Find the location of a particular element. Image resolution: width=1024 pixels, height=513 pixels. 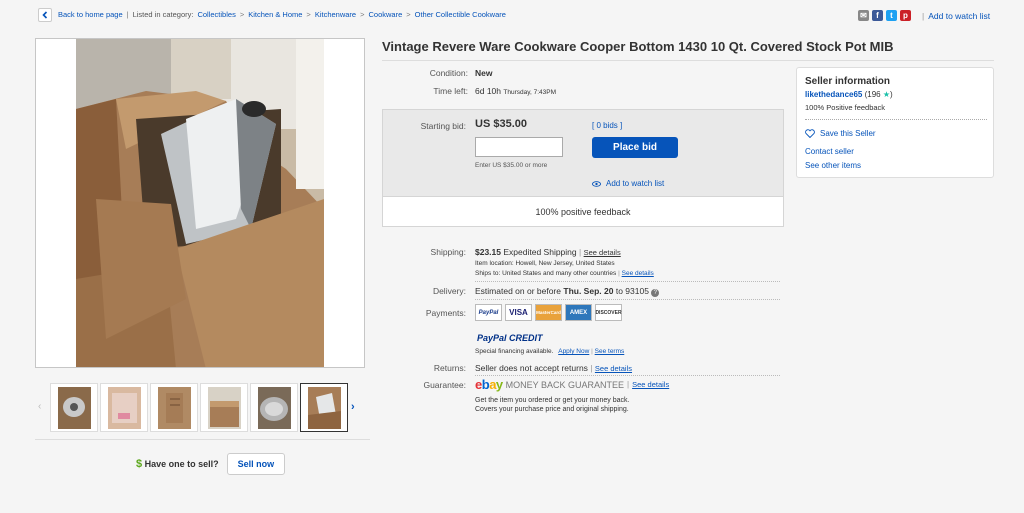

ebay-logo: ebay is located at coordinates (489, 384).